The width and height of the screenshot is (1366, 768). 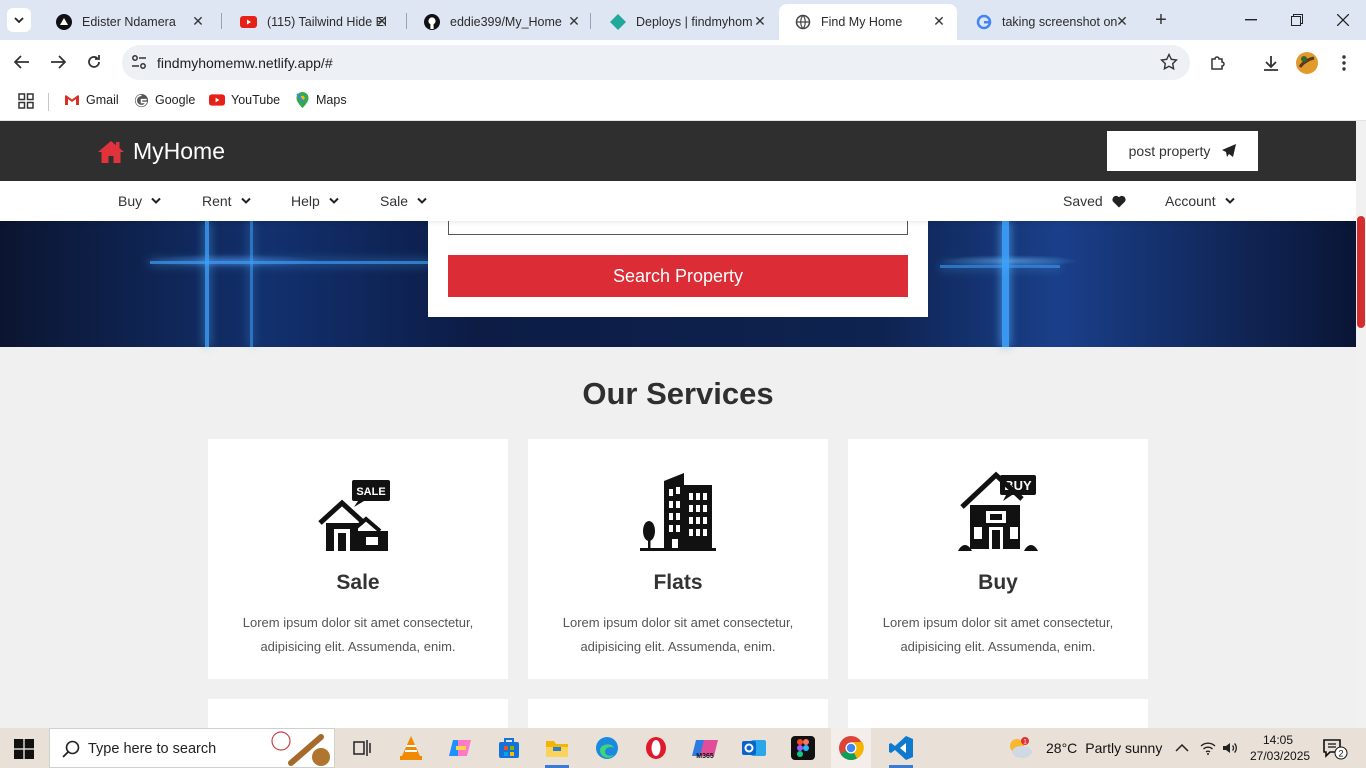 What do you see at coordinates (590, 21) in the screenshot?
I see `tab-divider` at bounding box center [590, 21].